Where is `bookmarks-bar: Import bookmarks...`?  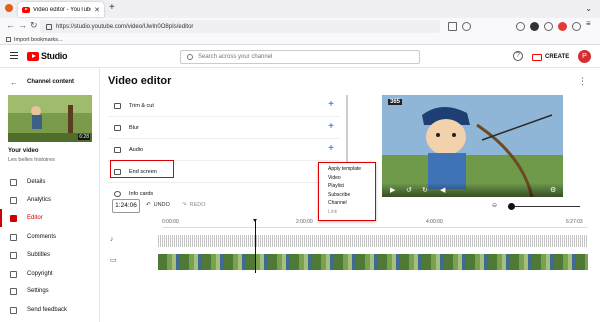 bookmarks-bar: Import bookmarks... is located at coordinates (300, 40).